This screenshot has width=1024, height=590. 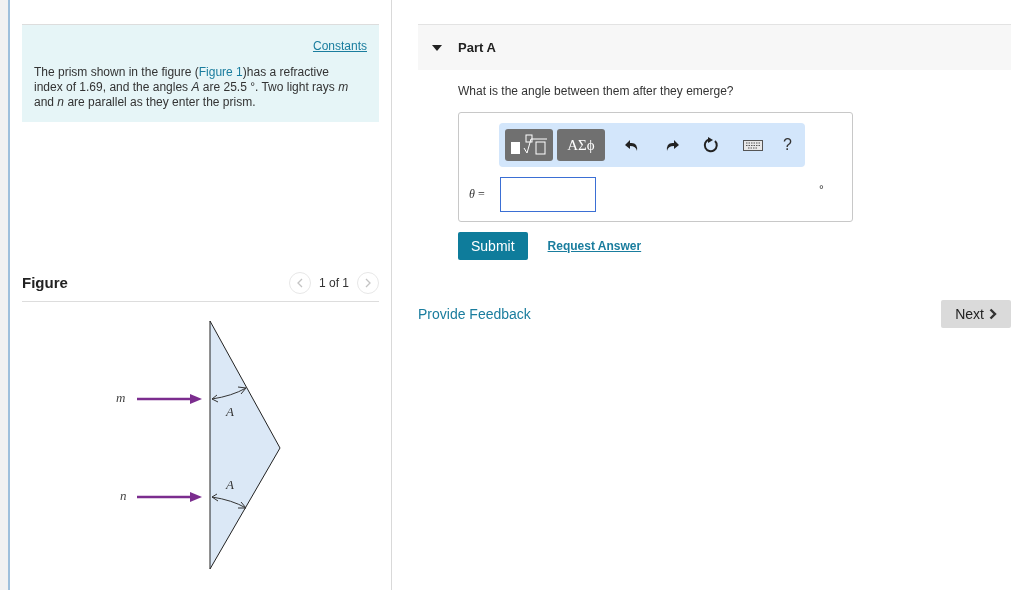 I want to click on figure-link: Figure 1, so click(x=220, y=72).